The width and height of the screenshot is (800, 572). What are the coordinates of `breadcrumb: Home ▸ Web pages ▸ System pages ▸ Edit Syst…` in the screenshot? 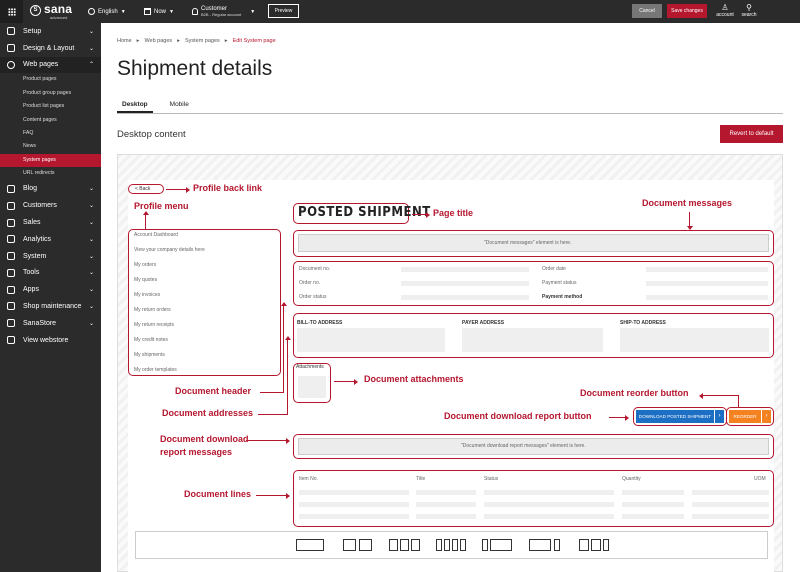 It's located at (196, 41).